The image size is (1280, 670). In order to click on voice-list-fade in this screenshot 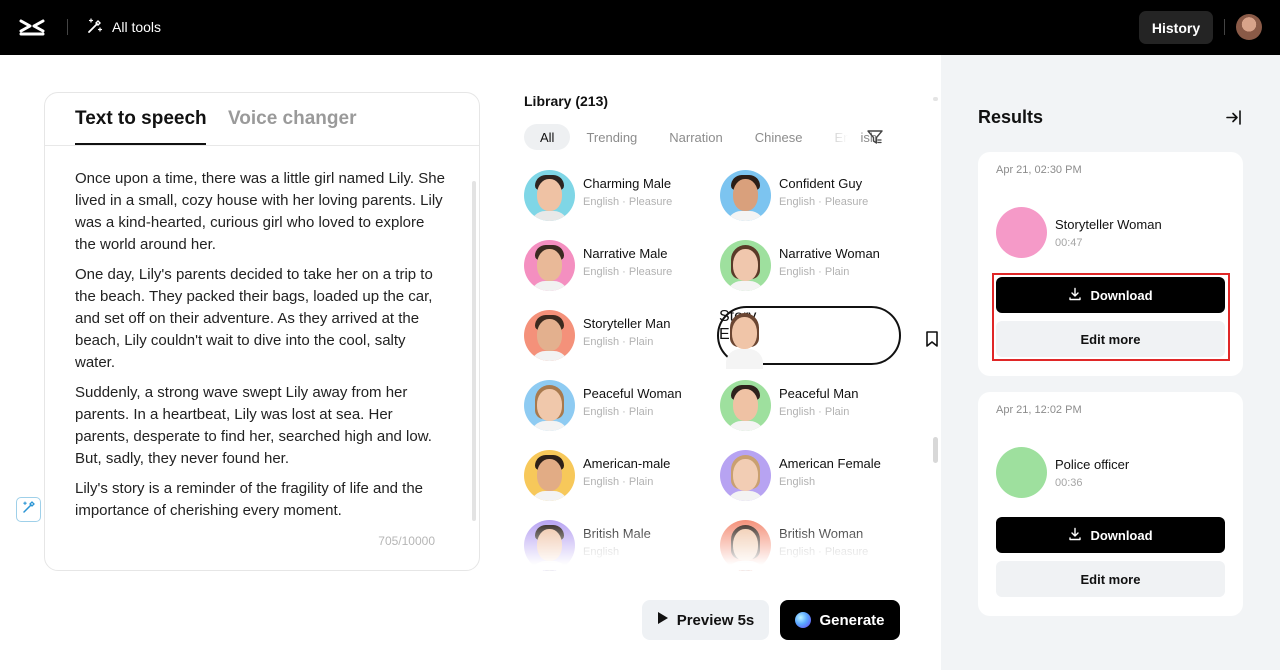, I will do `click(715, 545)`.